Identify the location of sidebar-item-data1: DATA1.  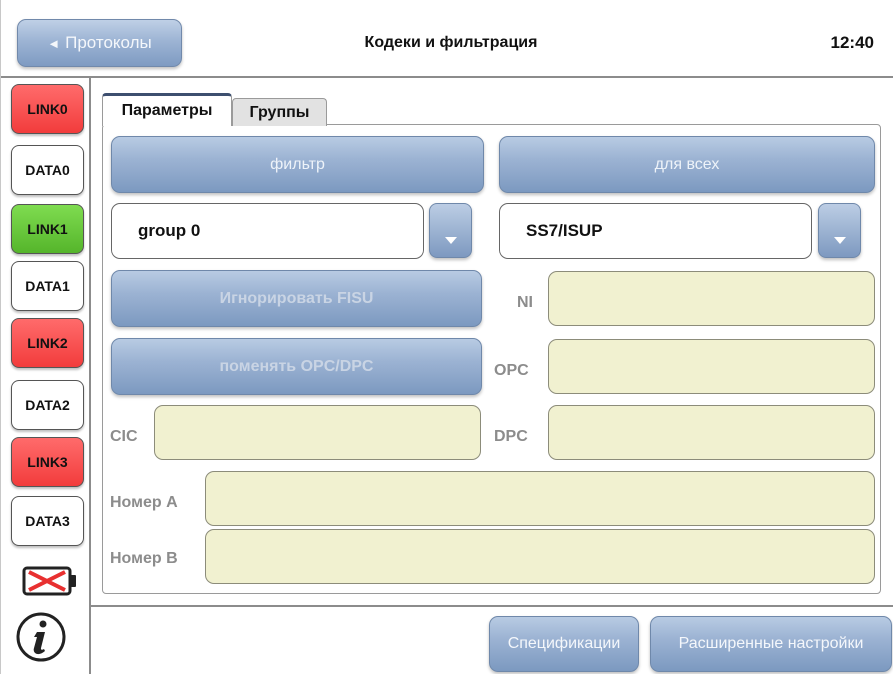
(47, 286).